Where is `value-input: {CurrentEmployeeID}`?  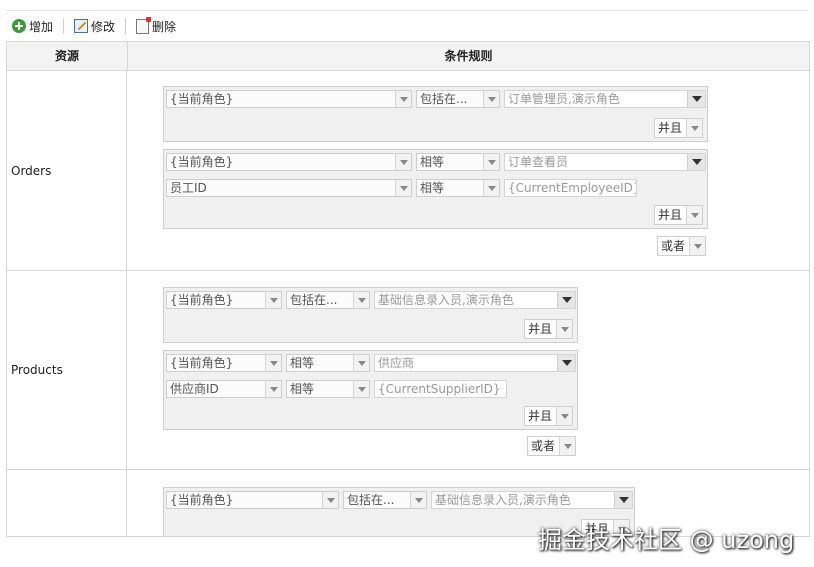
value-input: {CurrentEmployeeID} is located at coordinates (570, 188).